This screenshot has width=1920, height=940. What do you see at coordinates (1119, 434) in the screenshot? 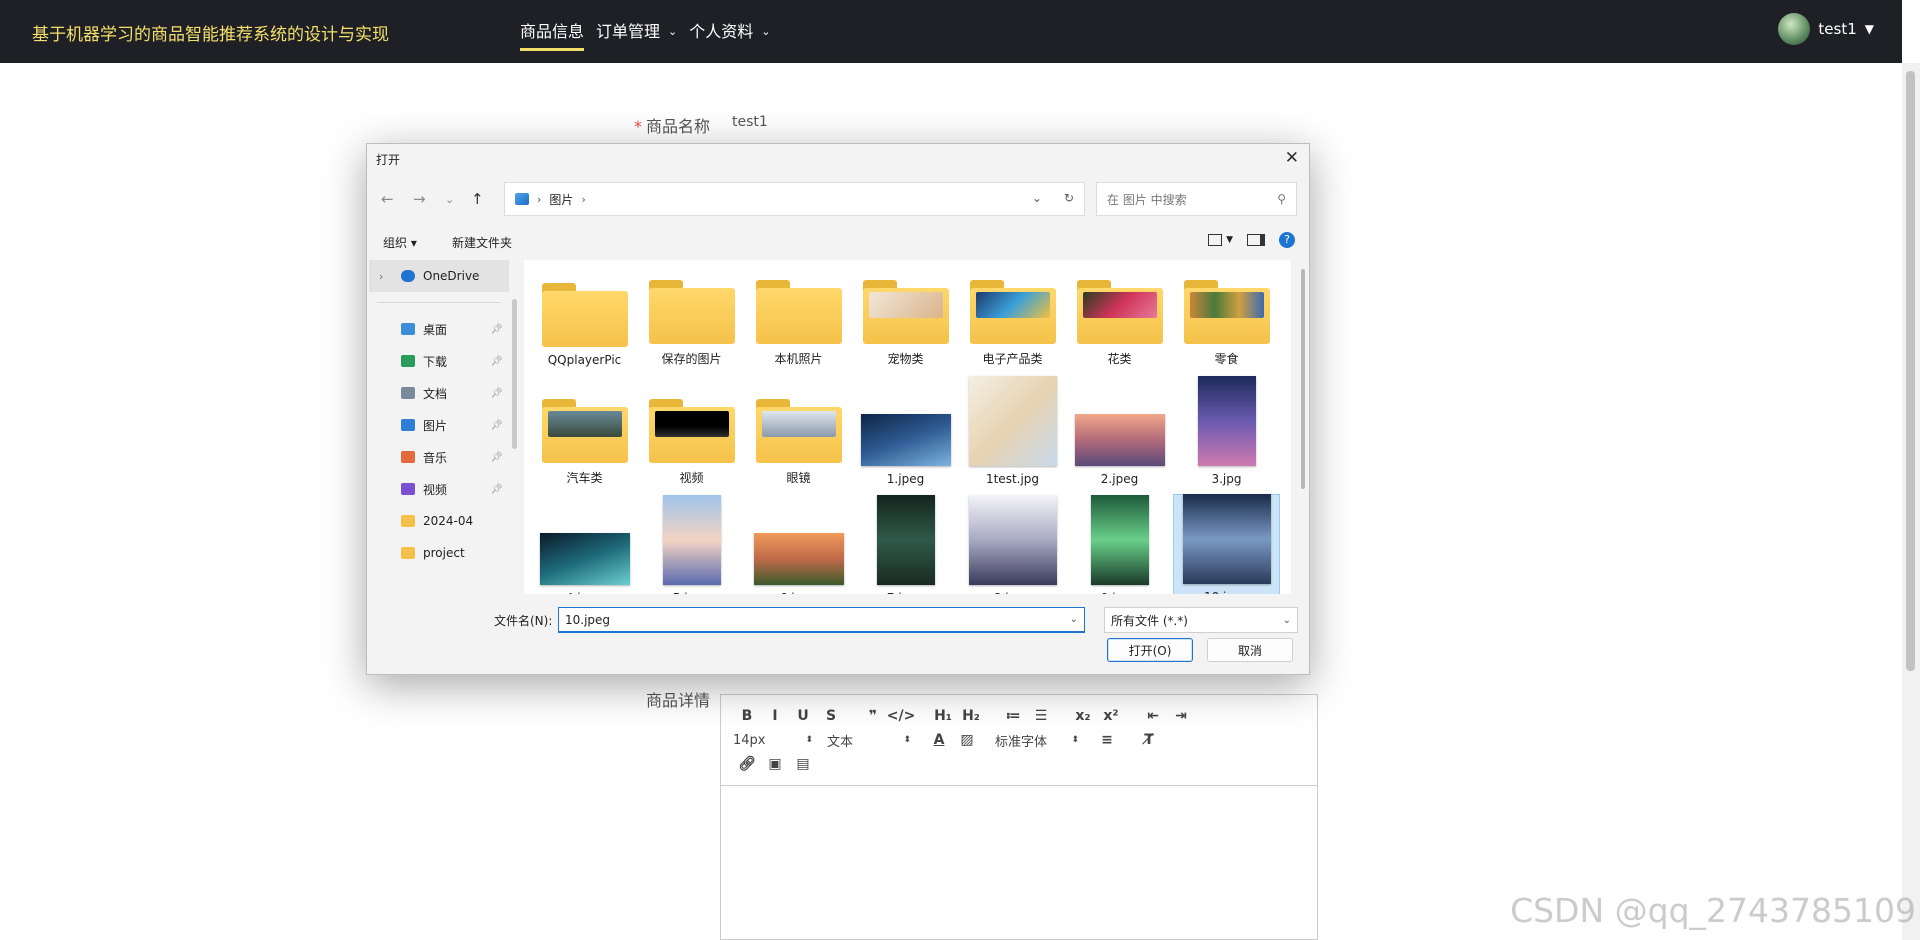
I see `file-item: 2.jpeg` at bounding box center [1119, 434].